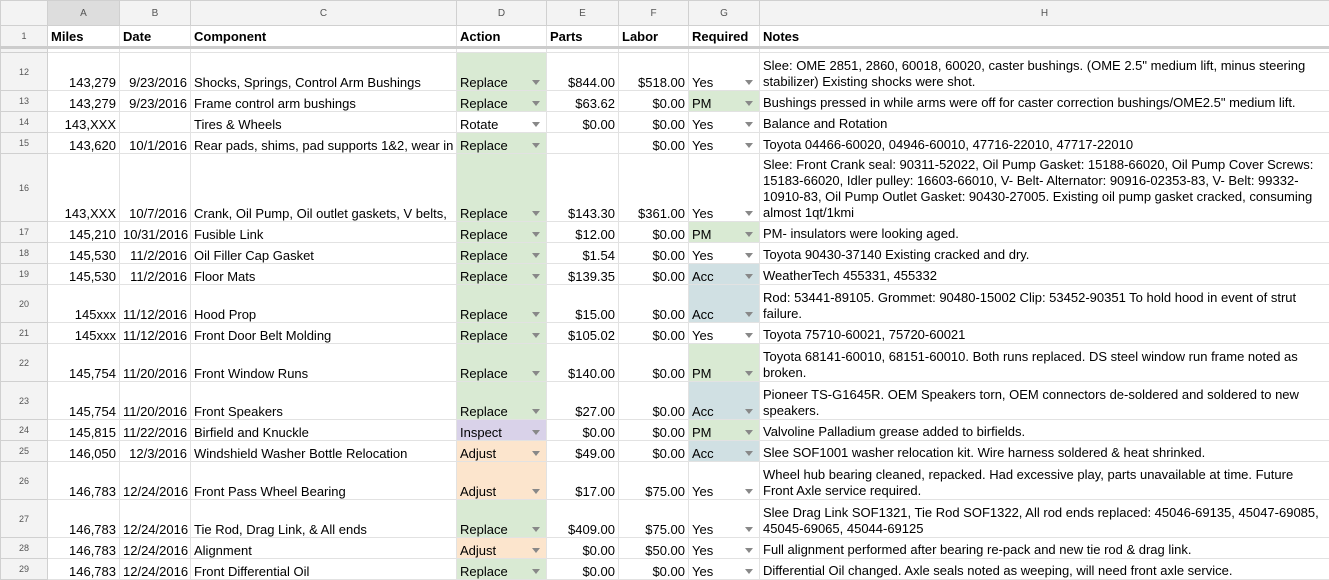  Describe the element at coordinates (84, 304) in the screenshot. I see `miles-cell: 145xxx` at that location.